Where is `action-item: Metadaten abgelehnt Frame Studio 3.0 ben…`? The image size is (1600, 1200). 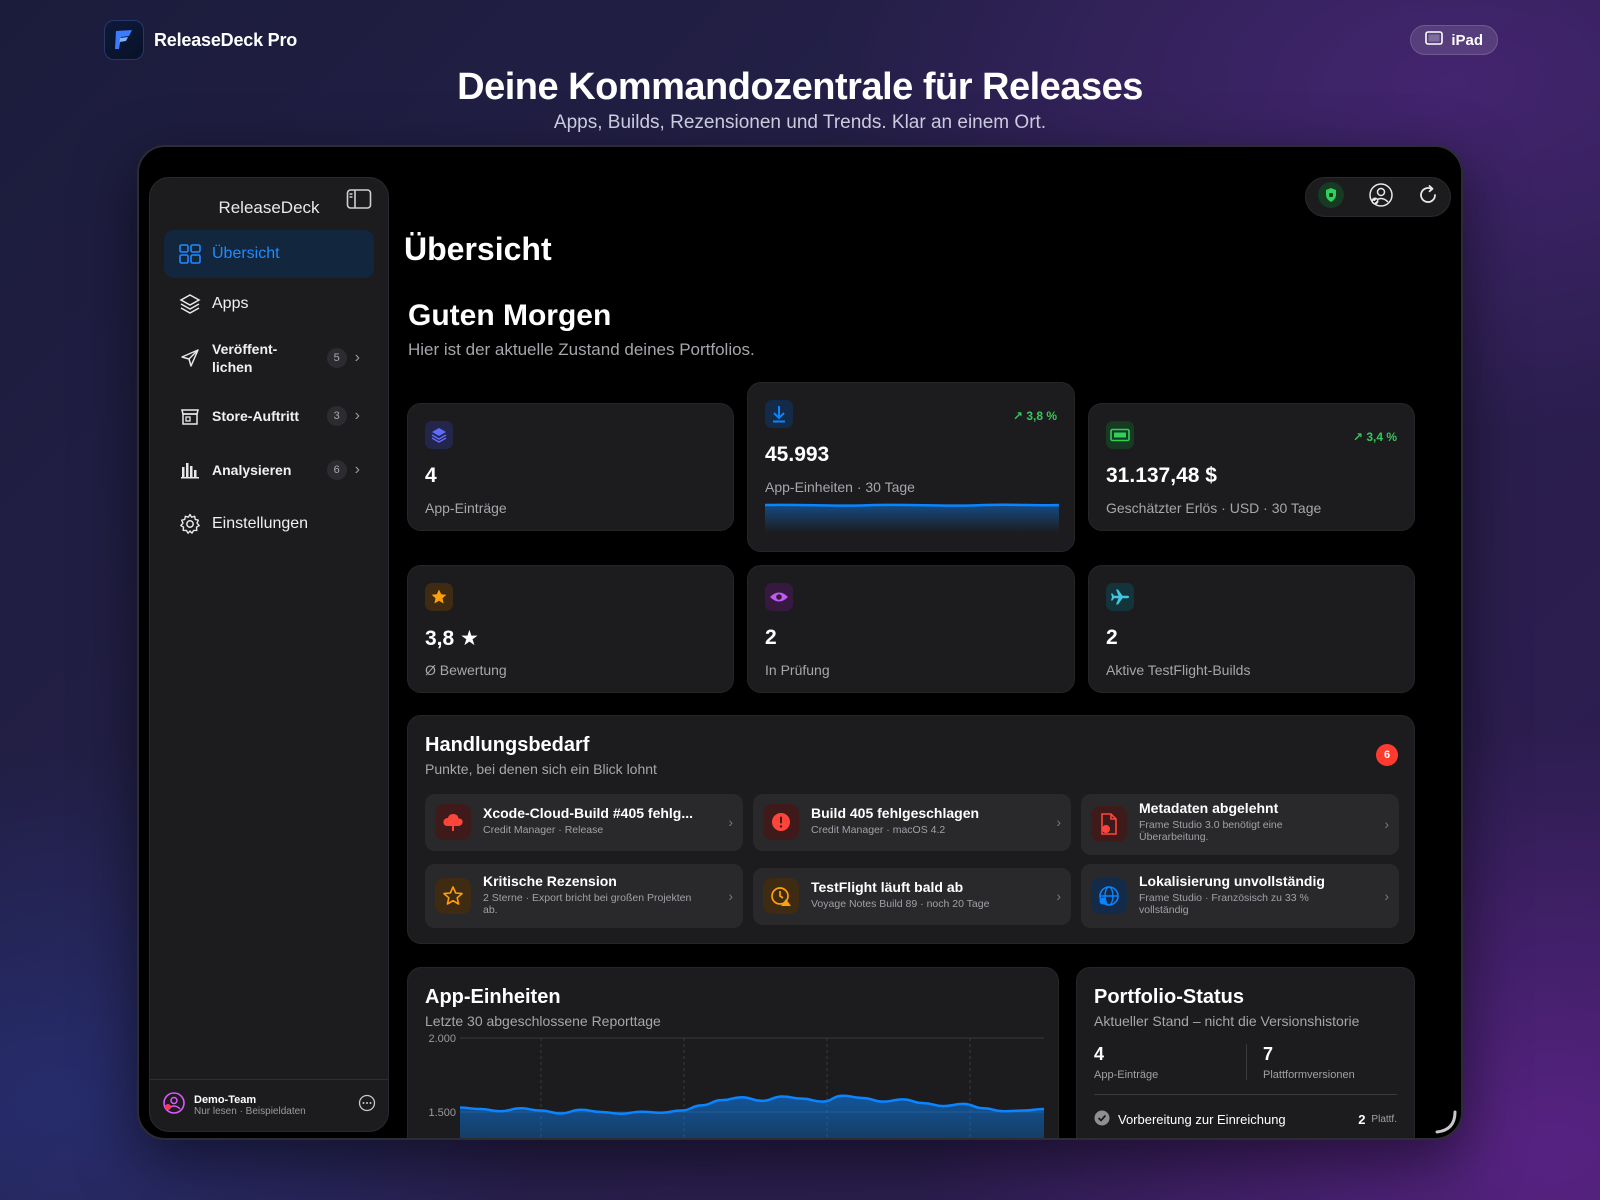
action-item: Metadaten abgelehnt Frame Studio 3.0 ben… is located at coordinates (1240, 824).